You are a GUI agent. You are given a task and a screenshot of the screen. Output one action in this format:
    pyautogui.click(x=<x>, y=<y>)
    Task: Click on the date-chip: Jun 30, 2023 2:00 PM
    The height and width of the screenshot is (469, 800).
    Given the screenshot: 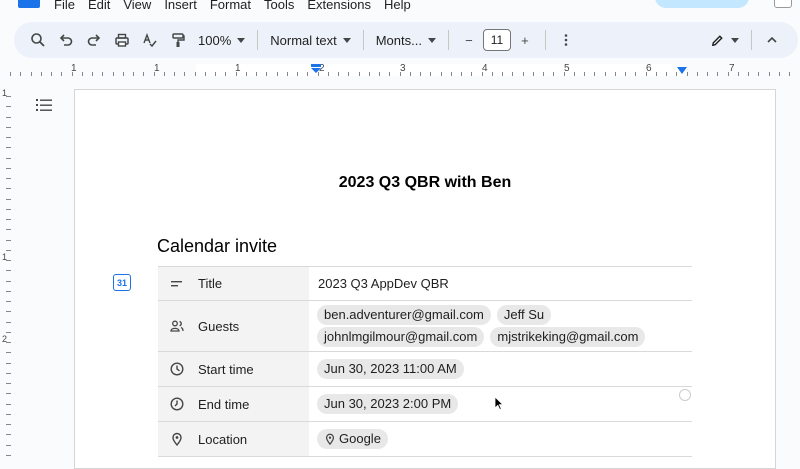 What is the action you would take?
    pyautogui.click(x=388, y=404)
    